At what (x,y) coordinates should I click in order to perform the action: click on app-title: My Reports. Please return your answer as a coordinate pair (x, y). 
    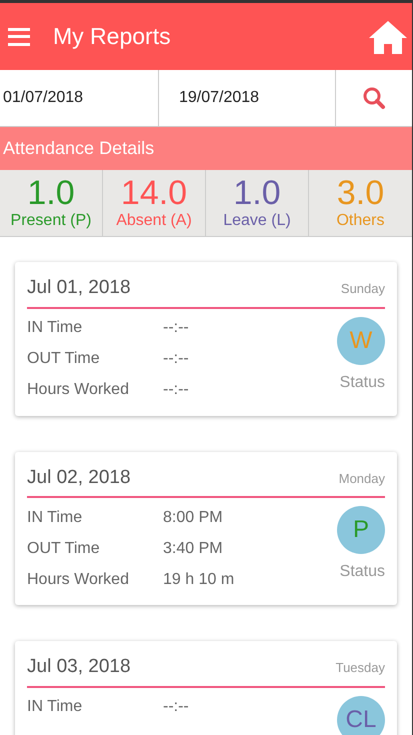
    Looking at the image, I should click on (112, 37).